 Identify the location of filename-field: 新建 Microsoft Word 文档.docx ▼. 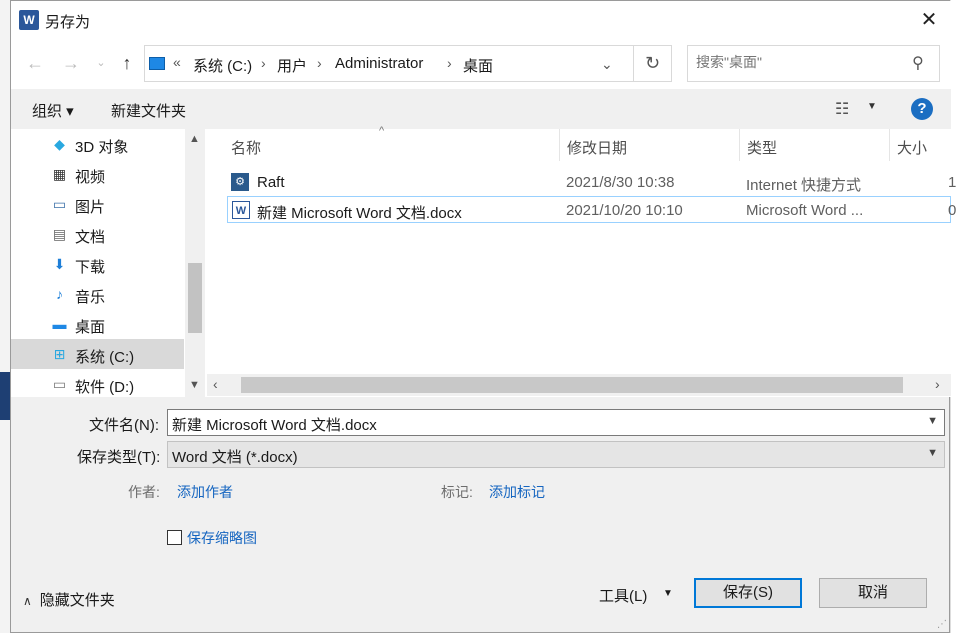
(556, 422).